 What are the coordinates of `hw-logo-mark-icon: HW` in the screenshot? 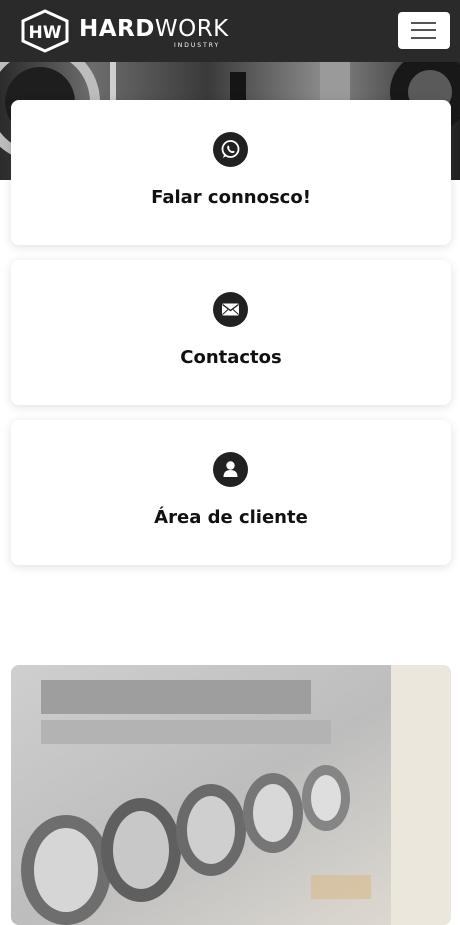 It's located at (45, 31).